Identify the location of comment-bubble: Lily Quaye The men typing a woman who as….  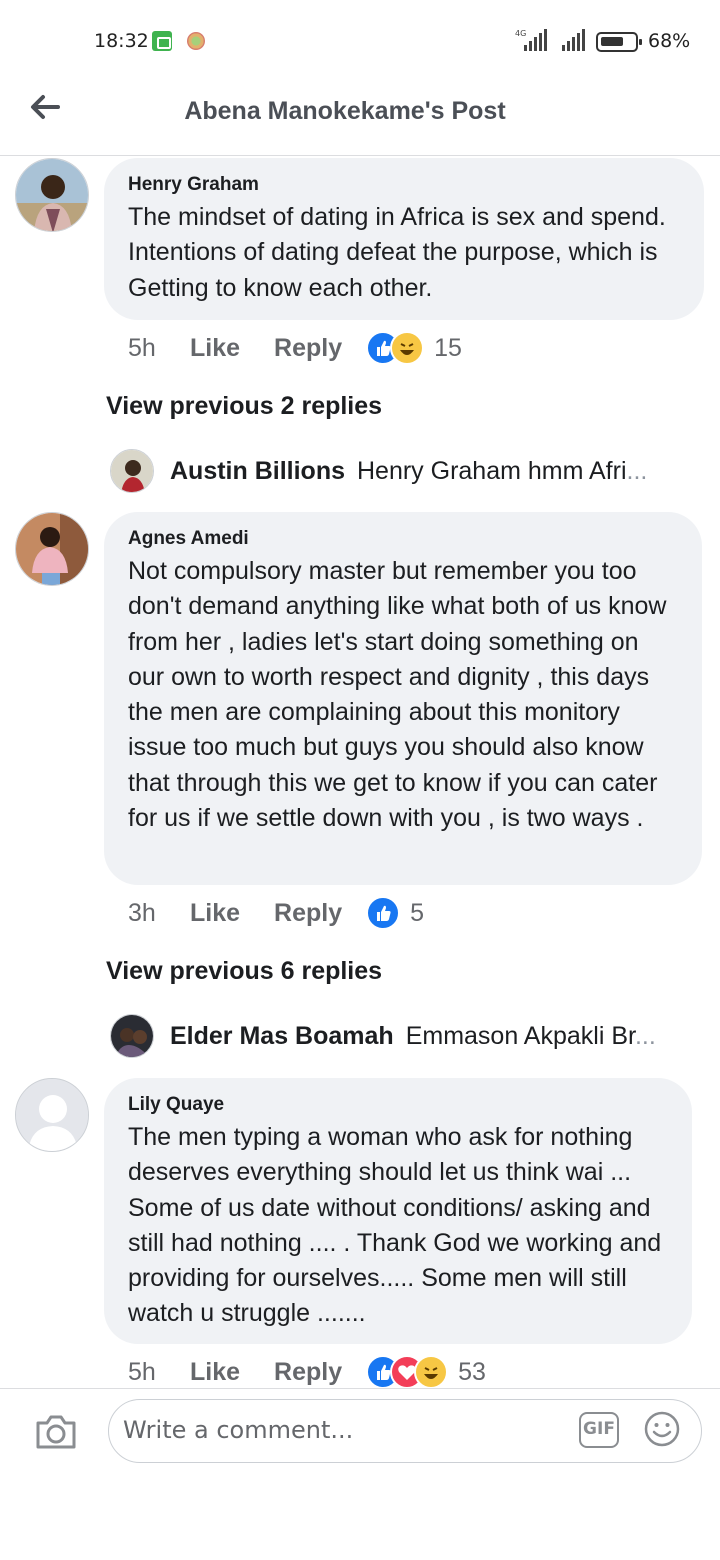
(398, 1211).